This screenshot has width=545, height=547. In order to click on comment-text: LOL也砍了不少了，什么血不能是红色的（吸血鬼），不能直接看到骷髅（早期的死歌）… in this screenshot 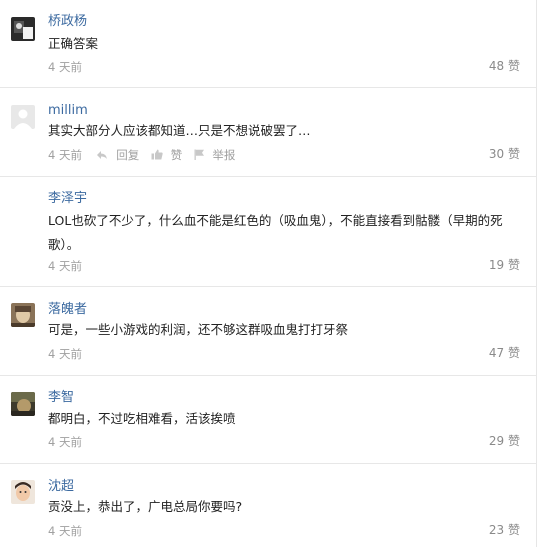, I will do `click(275, 232)`.